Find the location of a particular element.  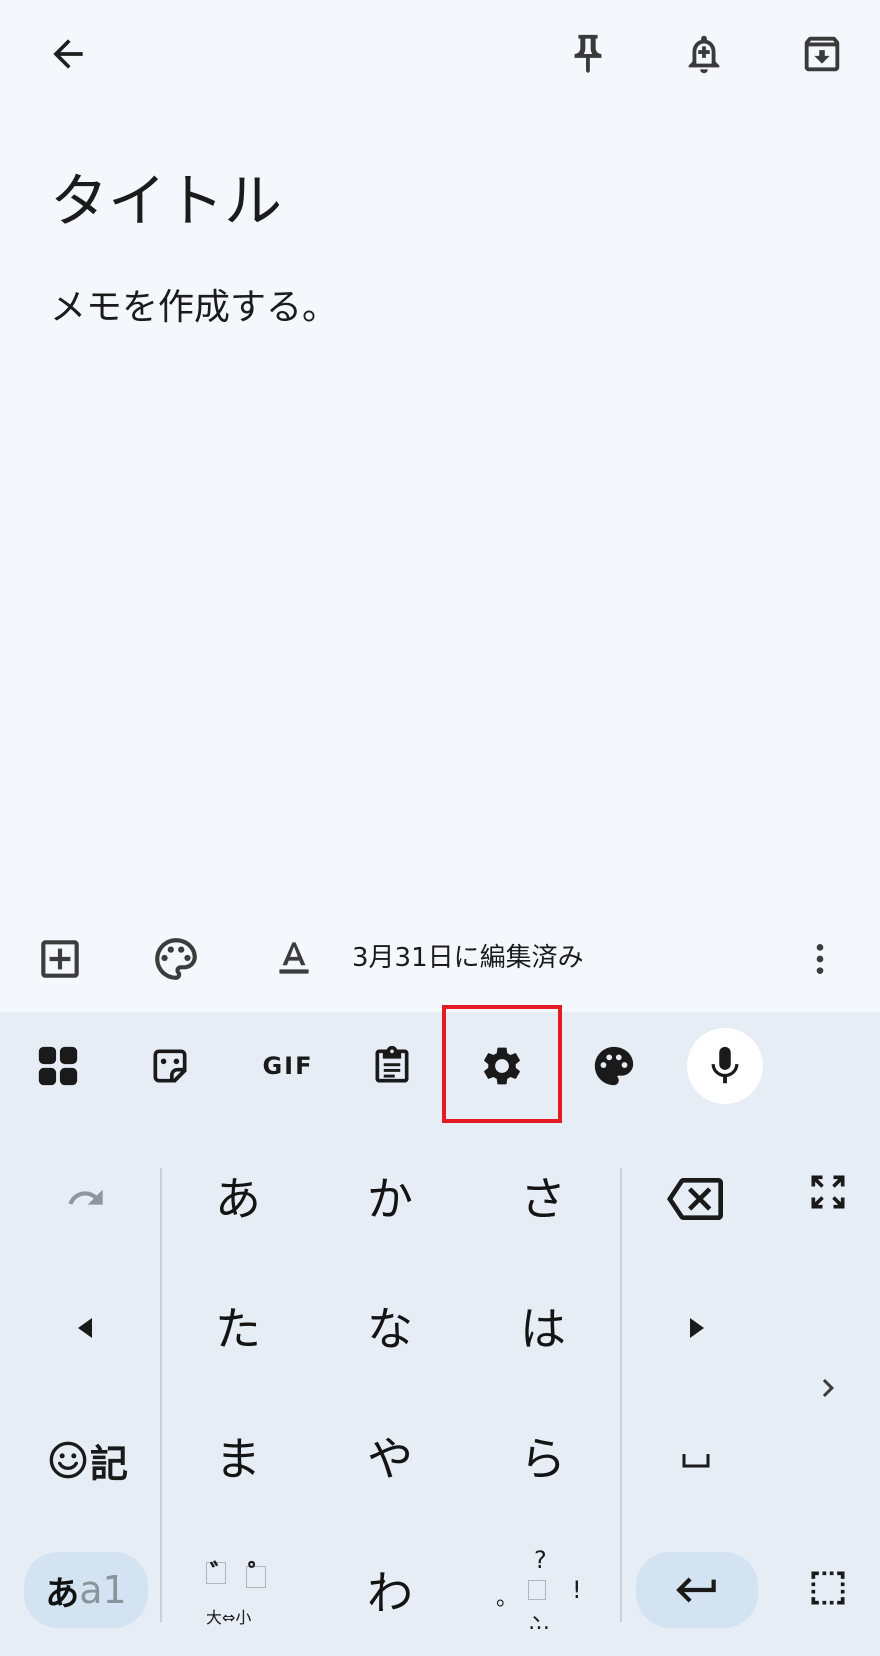

space-icon is located at coordinates (696, 1461).